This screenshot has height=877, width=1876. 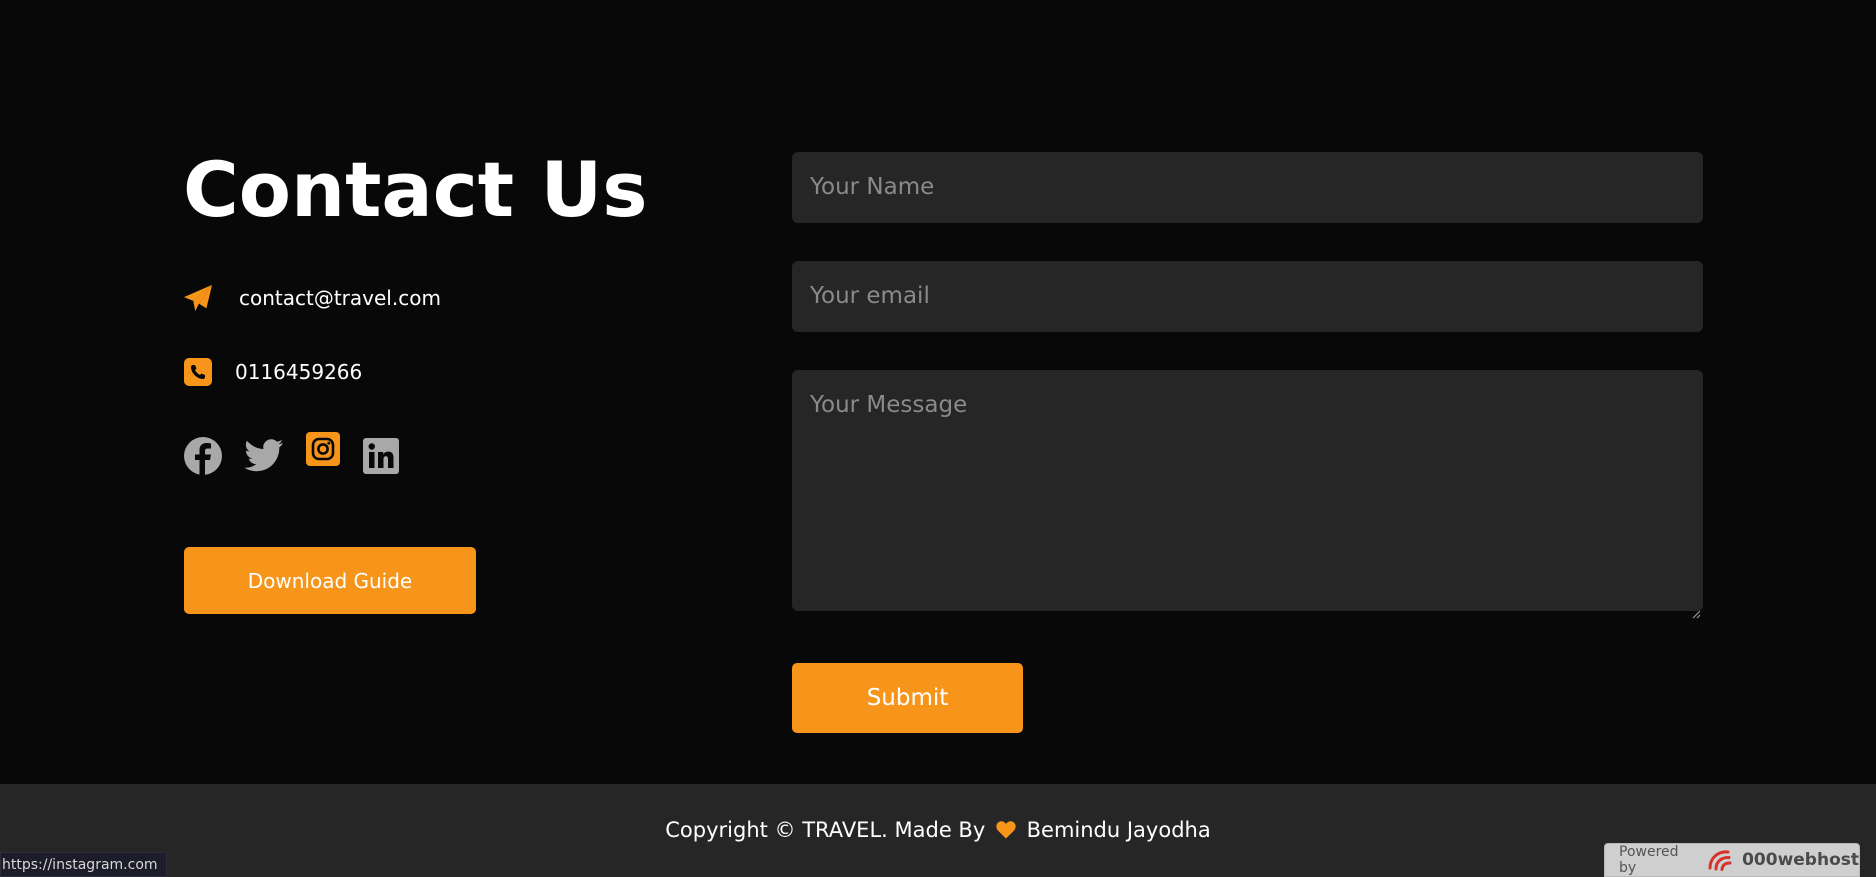 What do you see at coordinates (1721, 860) in the screenshot?
I see `webhost-logo-icon` at bounding box center [1721, 860].